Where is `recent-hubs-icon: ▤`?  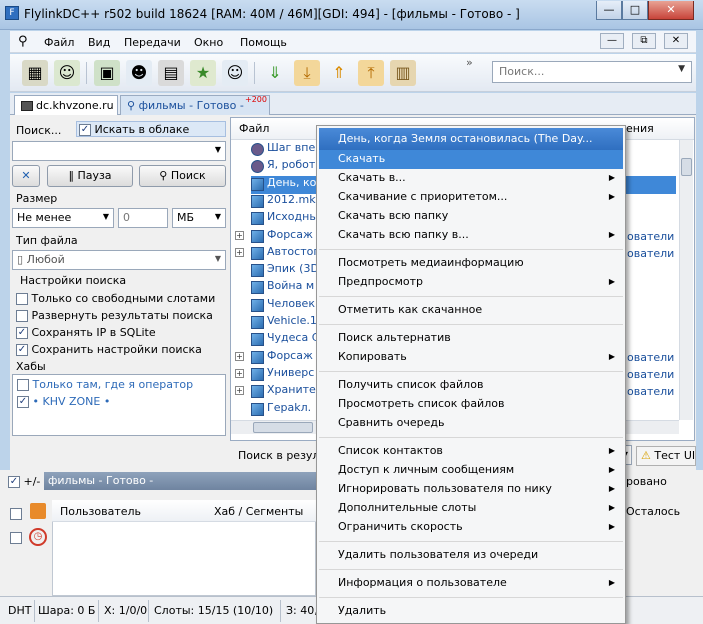 recent-hubs-icon: ▤ is located at coordinates (171, 73).